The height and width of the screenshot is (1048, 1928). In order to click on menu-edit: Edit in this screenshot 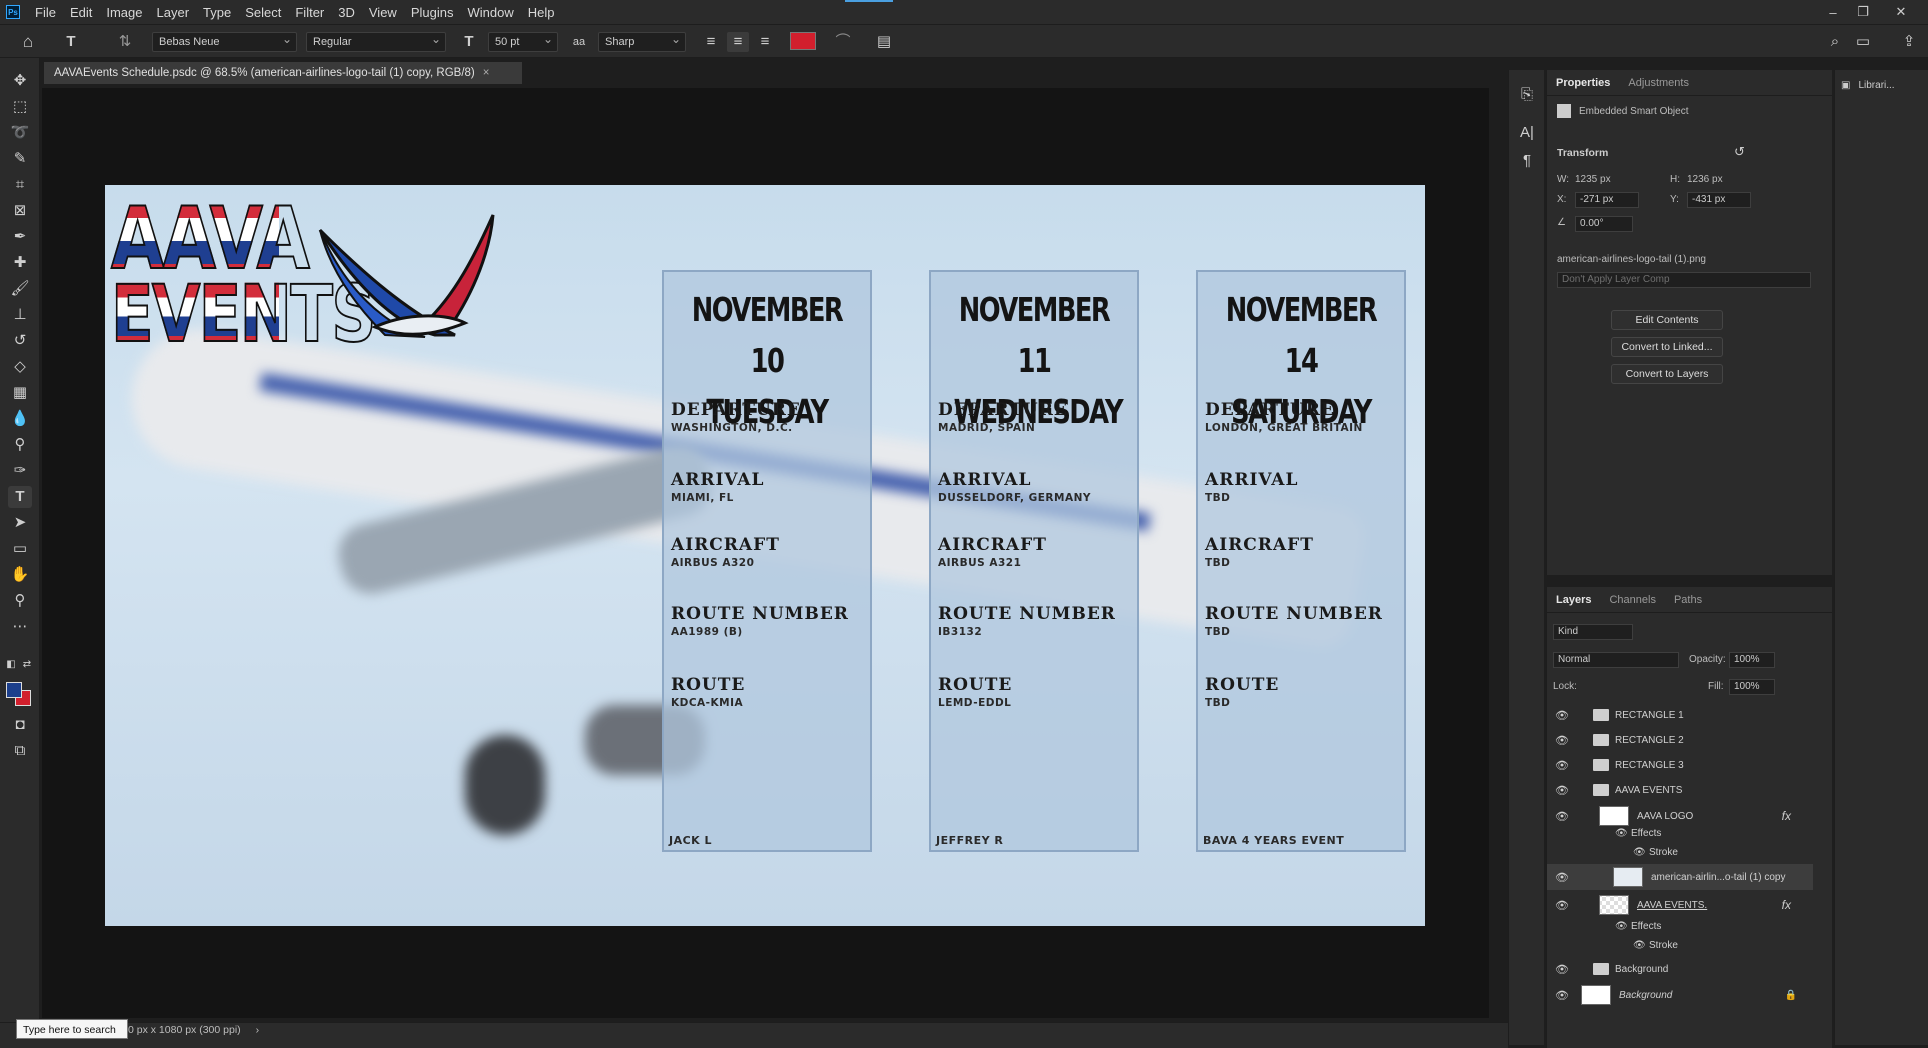, I will do `click(81, 12)`.